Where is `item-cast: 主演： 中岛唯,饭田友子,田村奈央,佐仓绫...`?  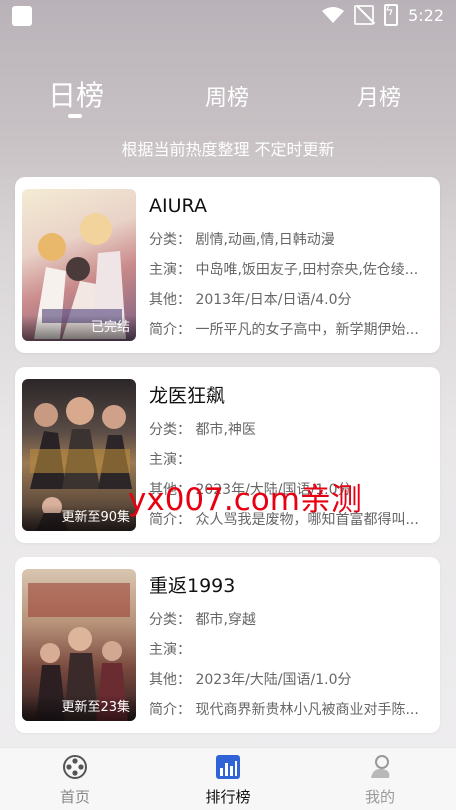
item-cast: 主演： 中岛唯,饭田友子,田村奈央,佐仓绫... is located at coordinates (284, 270).